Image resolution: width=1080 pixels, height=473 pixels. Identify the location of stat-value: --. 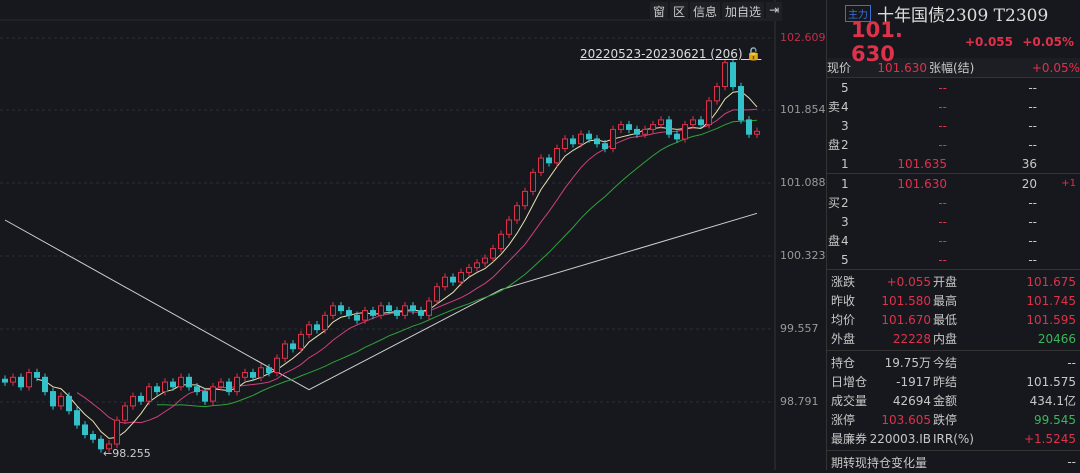
(1071, 362).